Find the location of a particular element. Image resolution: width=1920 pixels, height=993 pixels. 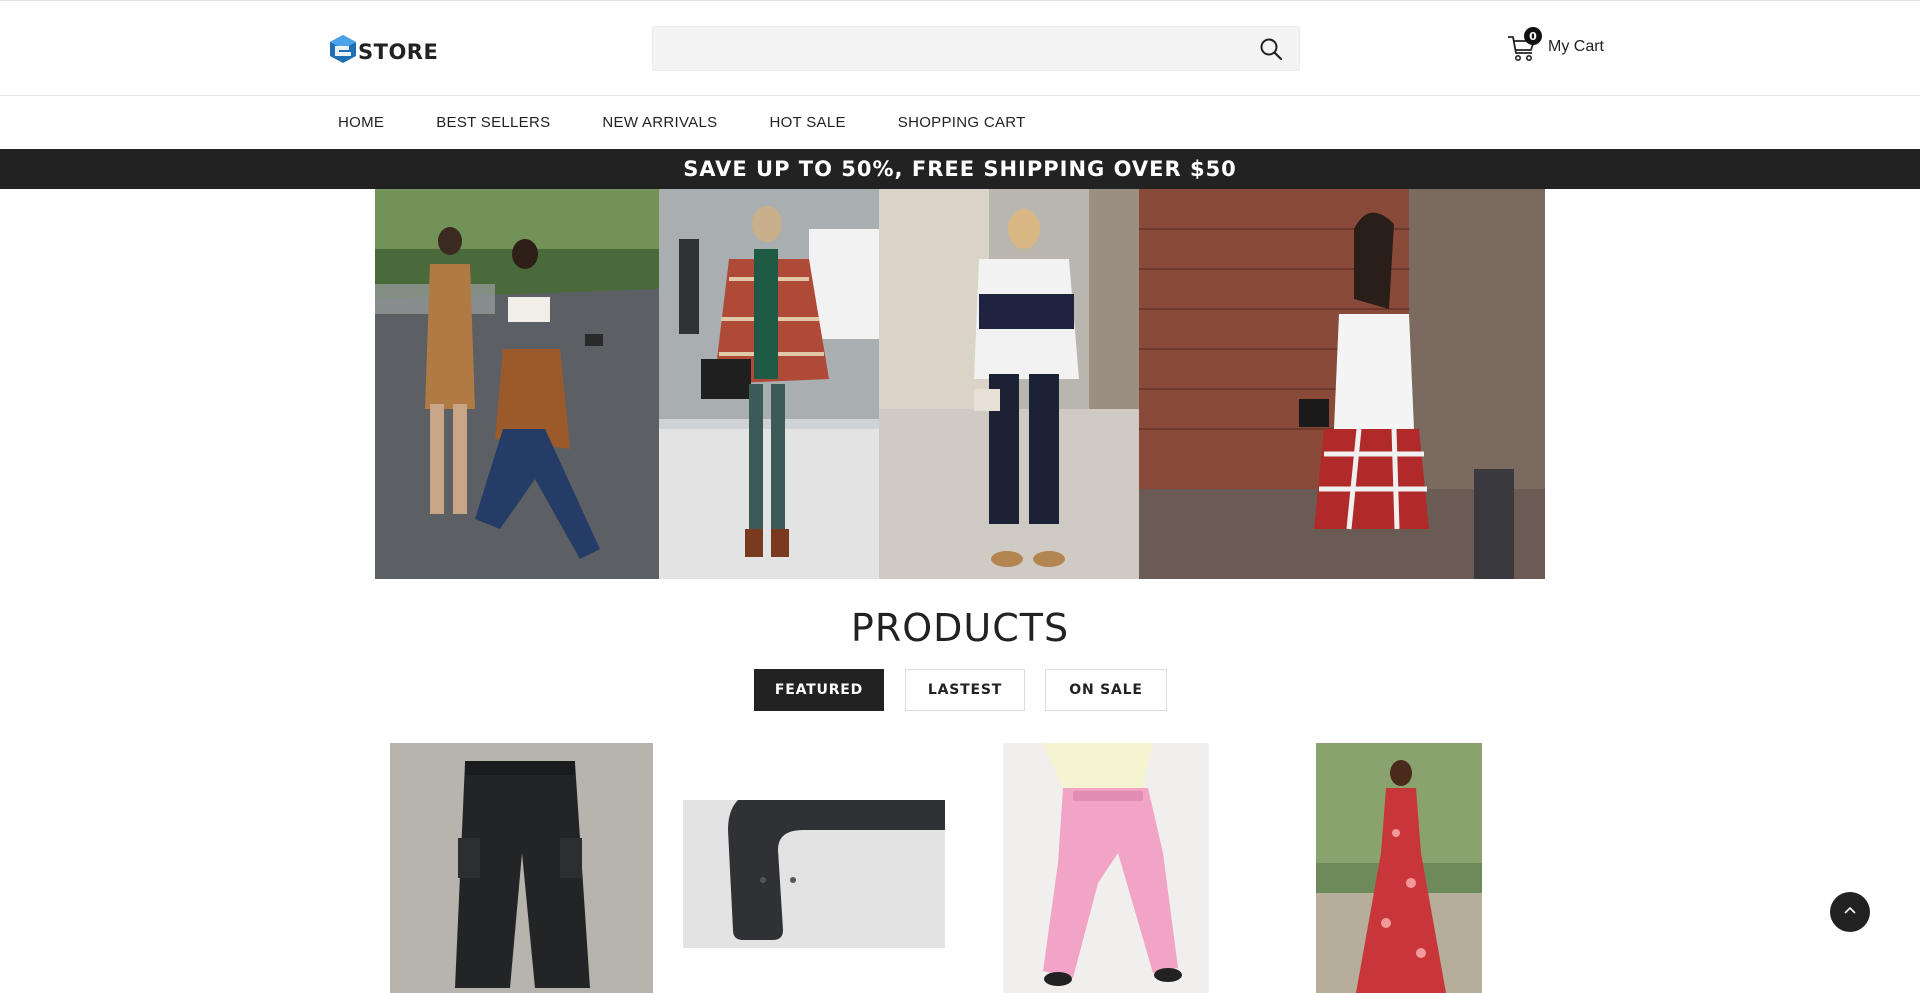

search-bar is located at coordinates (976, 48).